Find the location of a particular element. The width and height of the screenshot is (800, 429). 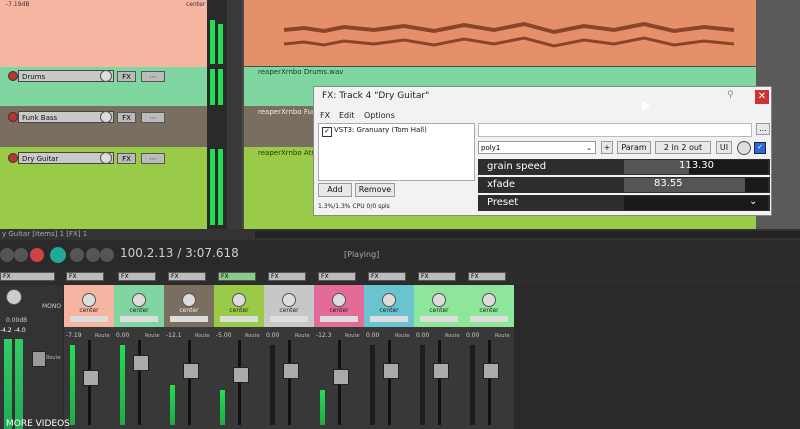

fx-chain-list: ✓ VST3: Granuary (Tom Hall) is located at coordinates (396, 152).